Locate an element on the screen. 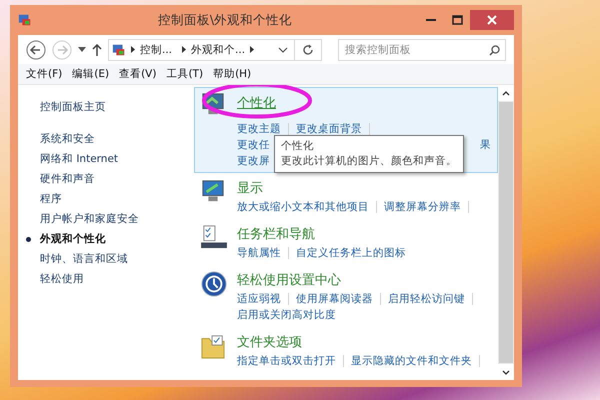  task-link: 更改桌面背景 is located at coordinates (329, 129).